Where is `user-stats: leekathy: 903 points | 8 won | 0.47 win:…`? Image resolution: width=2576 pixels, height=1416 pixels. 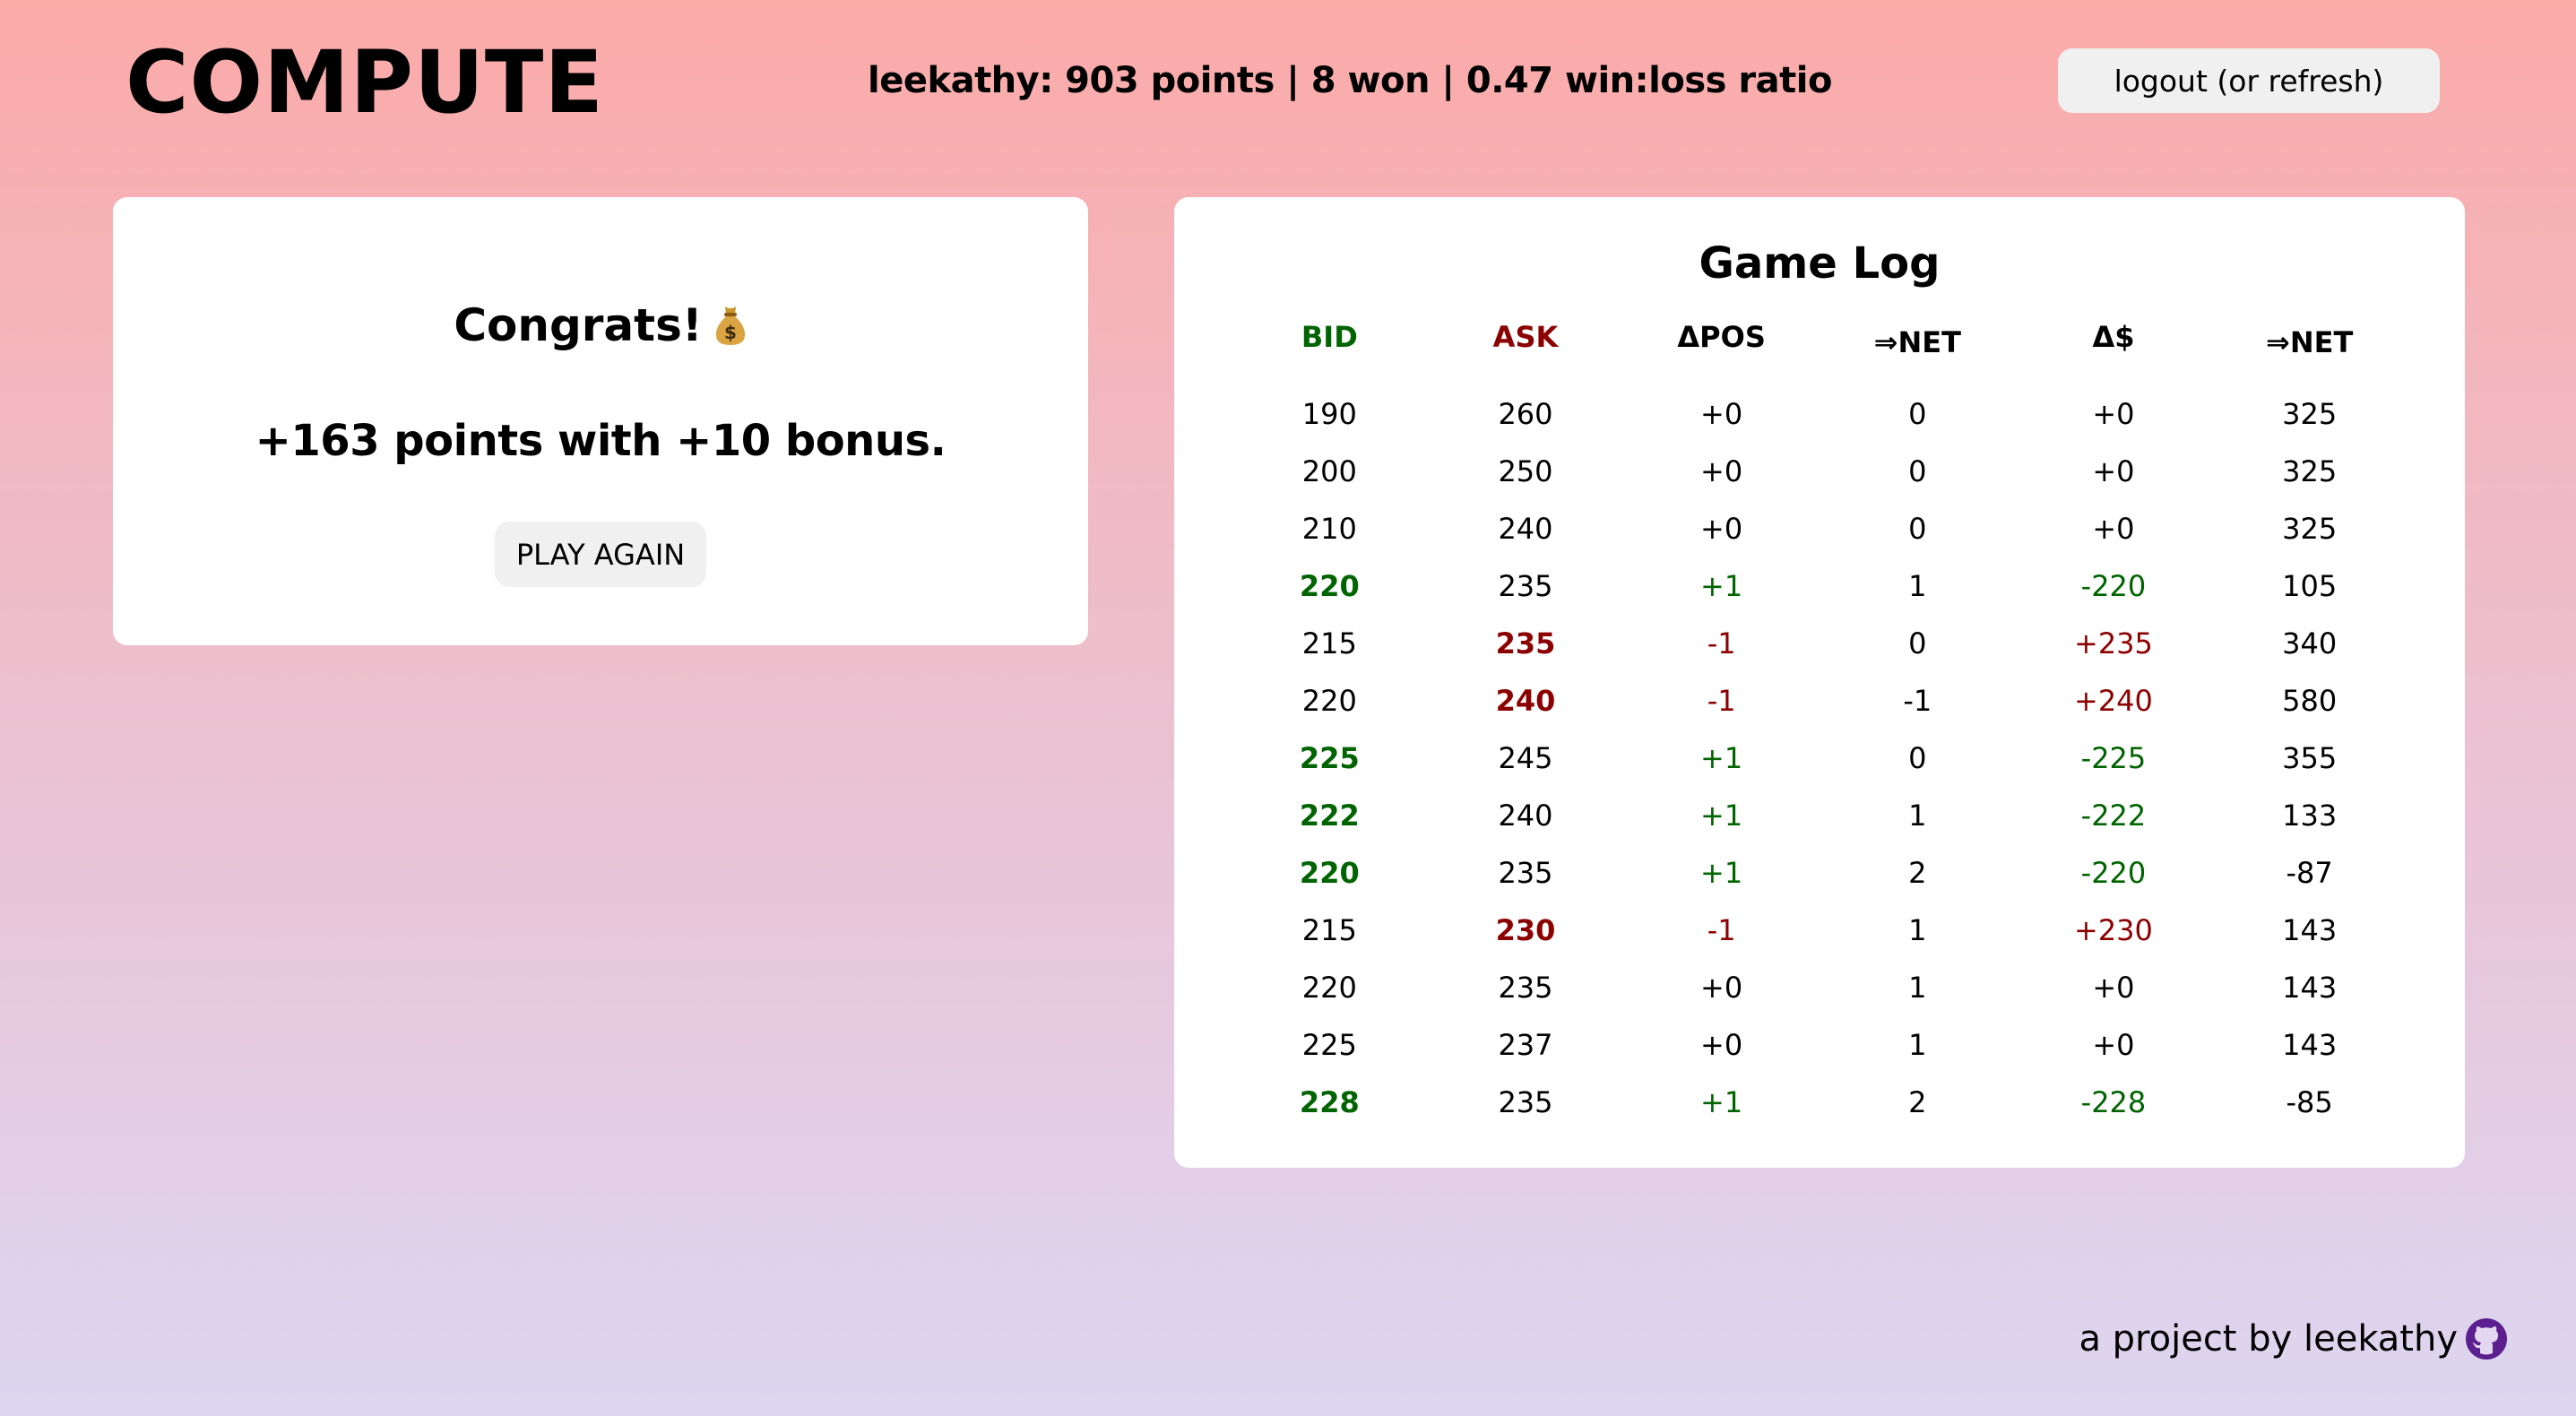
user-stats: leekathy: 903 points | 8 won | 0.47 win:… is located at coordinates (1350, 80).